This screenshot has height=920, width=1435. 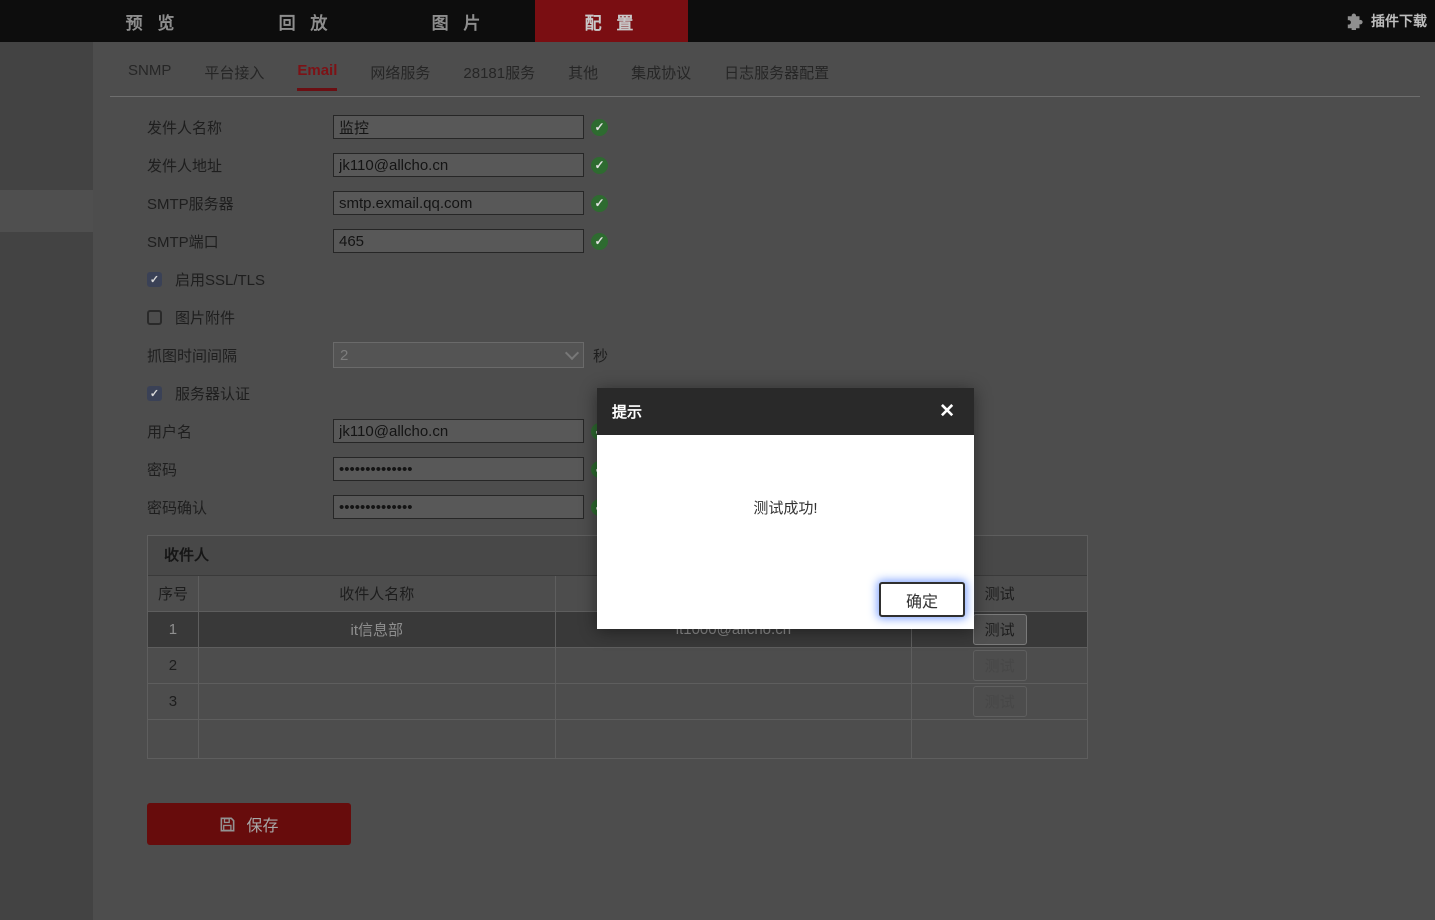 What do you see at coordinates (400, 77) in the screenshot?
I see `tab-network-service: 网络服务` at bounding box center [400, 77].